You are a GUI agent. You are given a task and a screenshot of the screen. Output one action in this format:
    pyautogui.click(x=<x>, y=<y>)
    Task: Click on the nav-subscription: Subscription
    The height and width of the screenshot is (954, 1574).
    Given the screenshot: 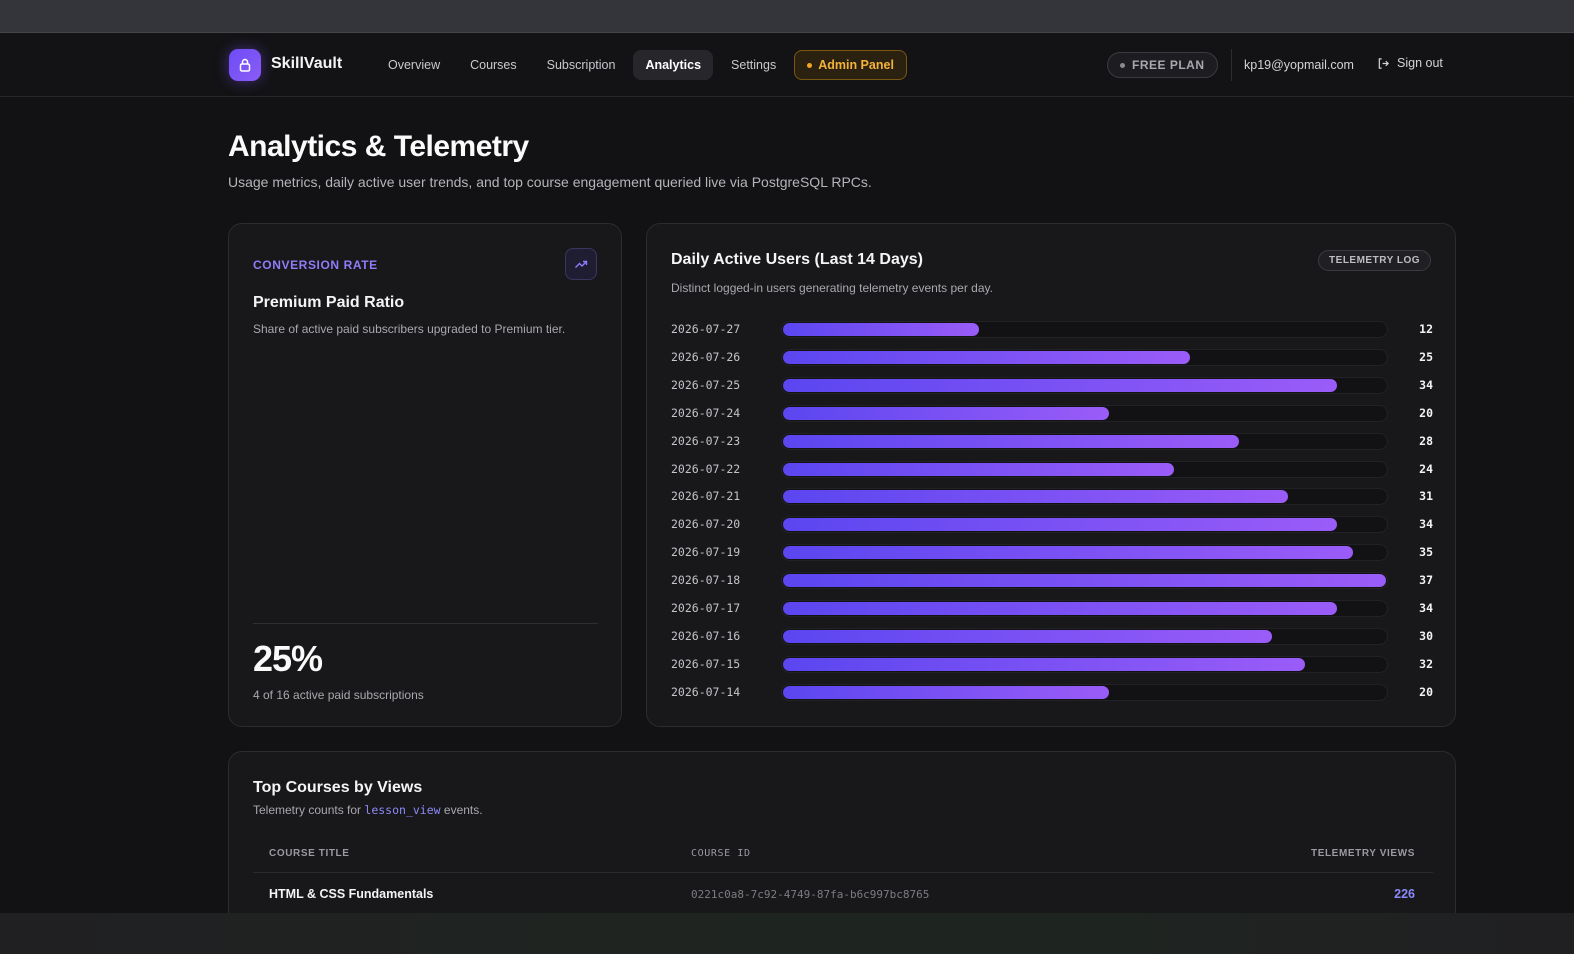 What is the action you would take?
    pyautogui.click(x=581, y=65)
    